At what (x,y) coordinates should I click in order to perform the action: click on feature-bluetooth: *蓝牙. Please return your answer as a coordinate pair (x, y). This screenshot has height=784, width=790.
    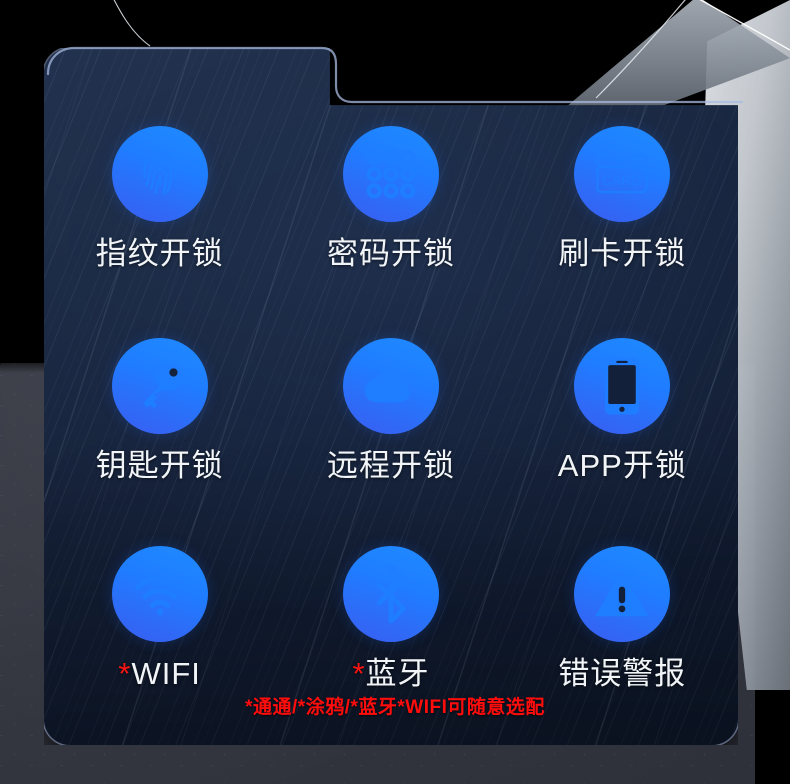
    Looking at the image, I should click on (390, 650).